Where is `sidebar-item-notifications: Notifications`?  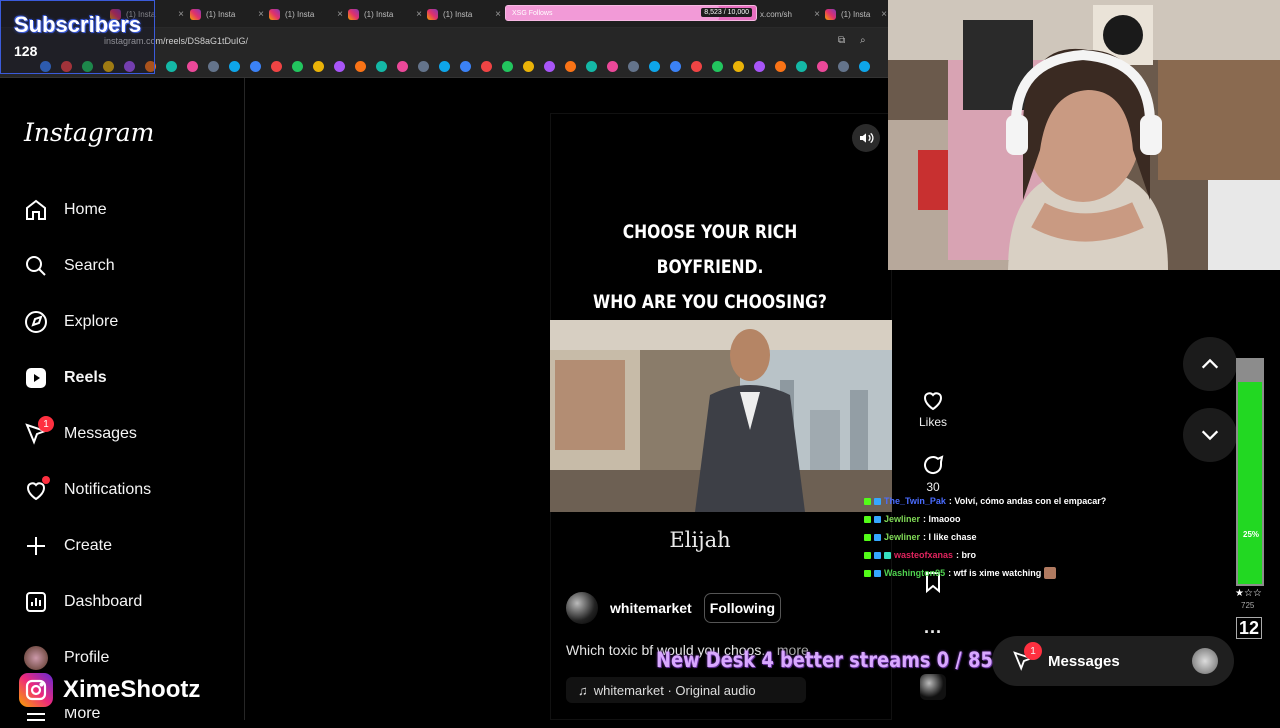
sidebar-item-notifications: Notifications is located at coordinates (87, 490).